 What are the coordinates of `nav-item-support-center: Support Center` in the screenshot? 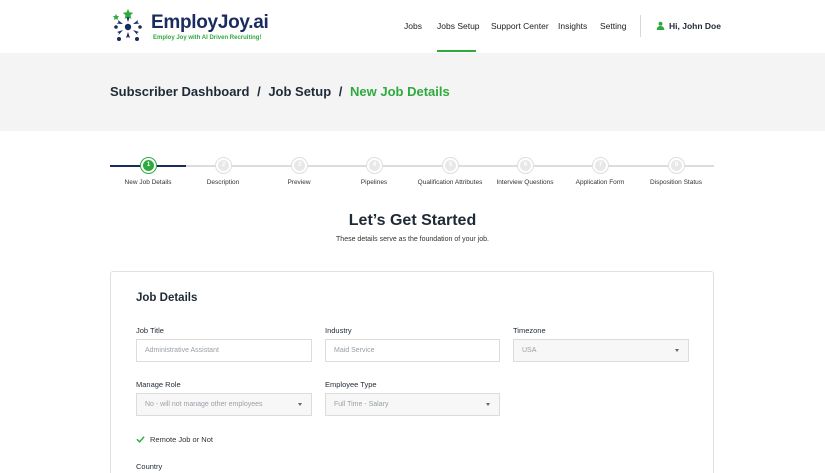 It's located at (520, 26).